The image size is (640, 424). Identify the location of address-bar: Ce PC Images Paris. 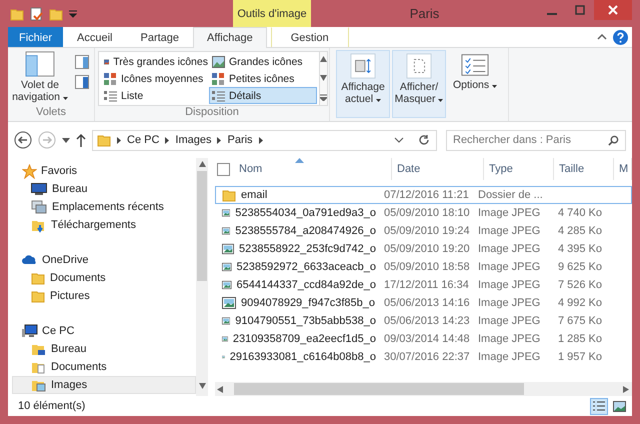
(264, 140).